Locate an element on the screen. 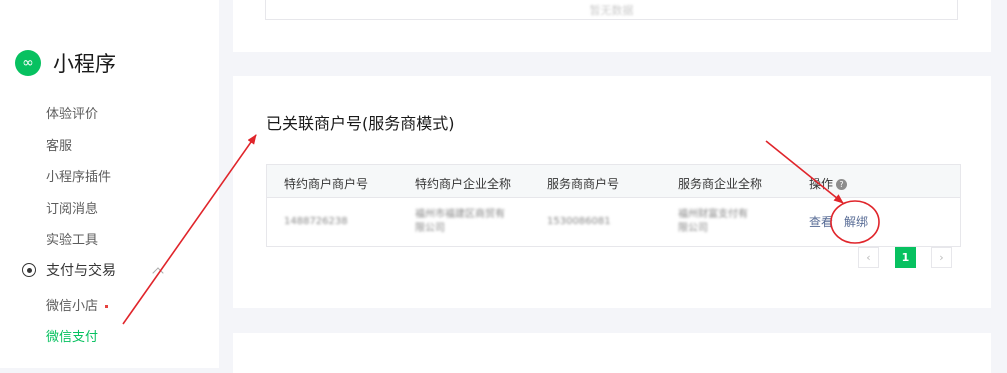  column-header: 服务商商户号 is located at coordinates (583, 184).